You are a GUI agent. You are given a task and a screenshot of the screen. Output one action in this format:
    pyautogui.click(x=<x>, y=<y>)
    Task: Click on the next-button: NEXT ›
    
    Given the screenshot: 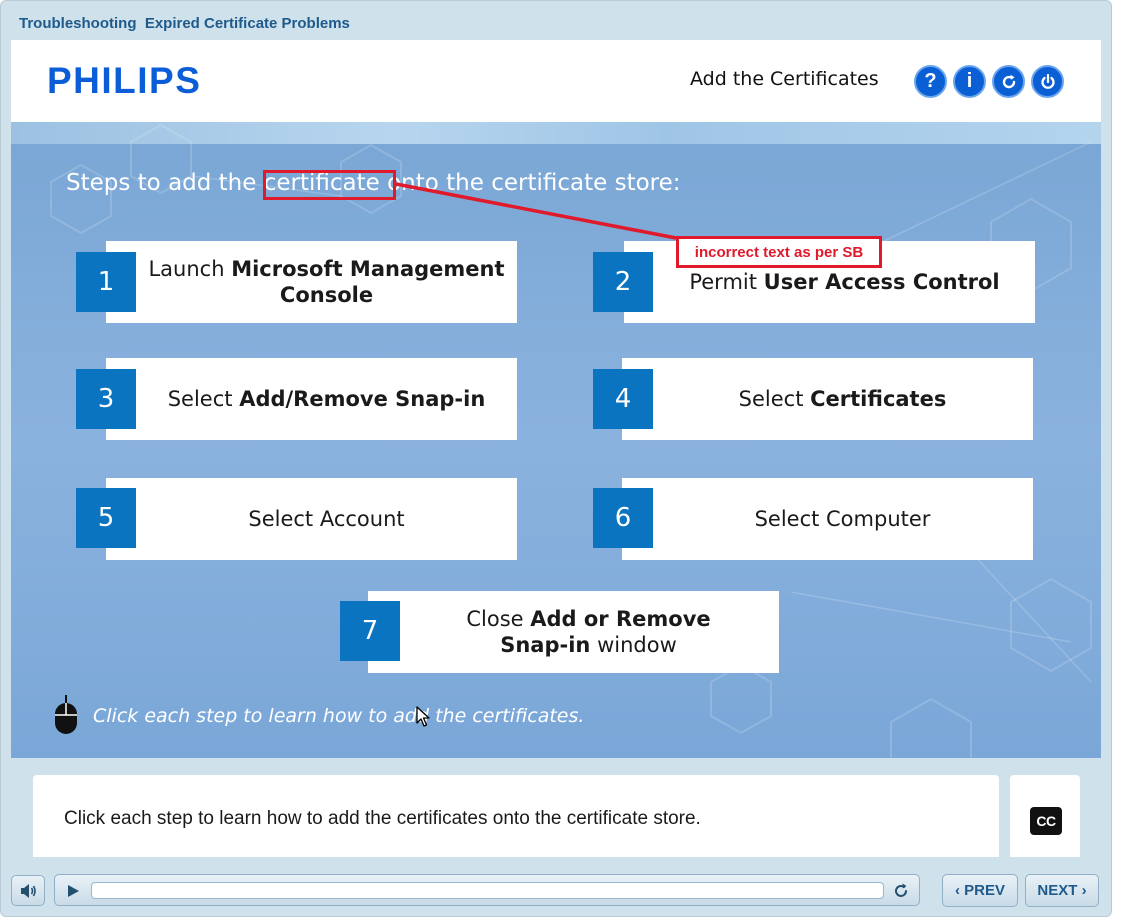 What is the action you would take?
    pyautogui.click(x=1062, y=890)
    